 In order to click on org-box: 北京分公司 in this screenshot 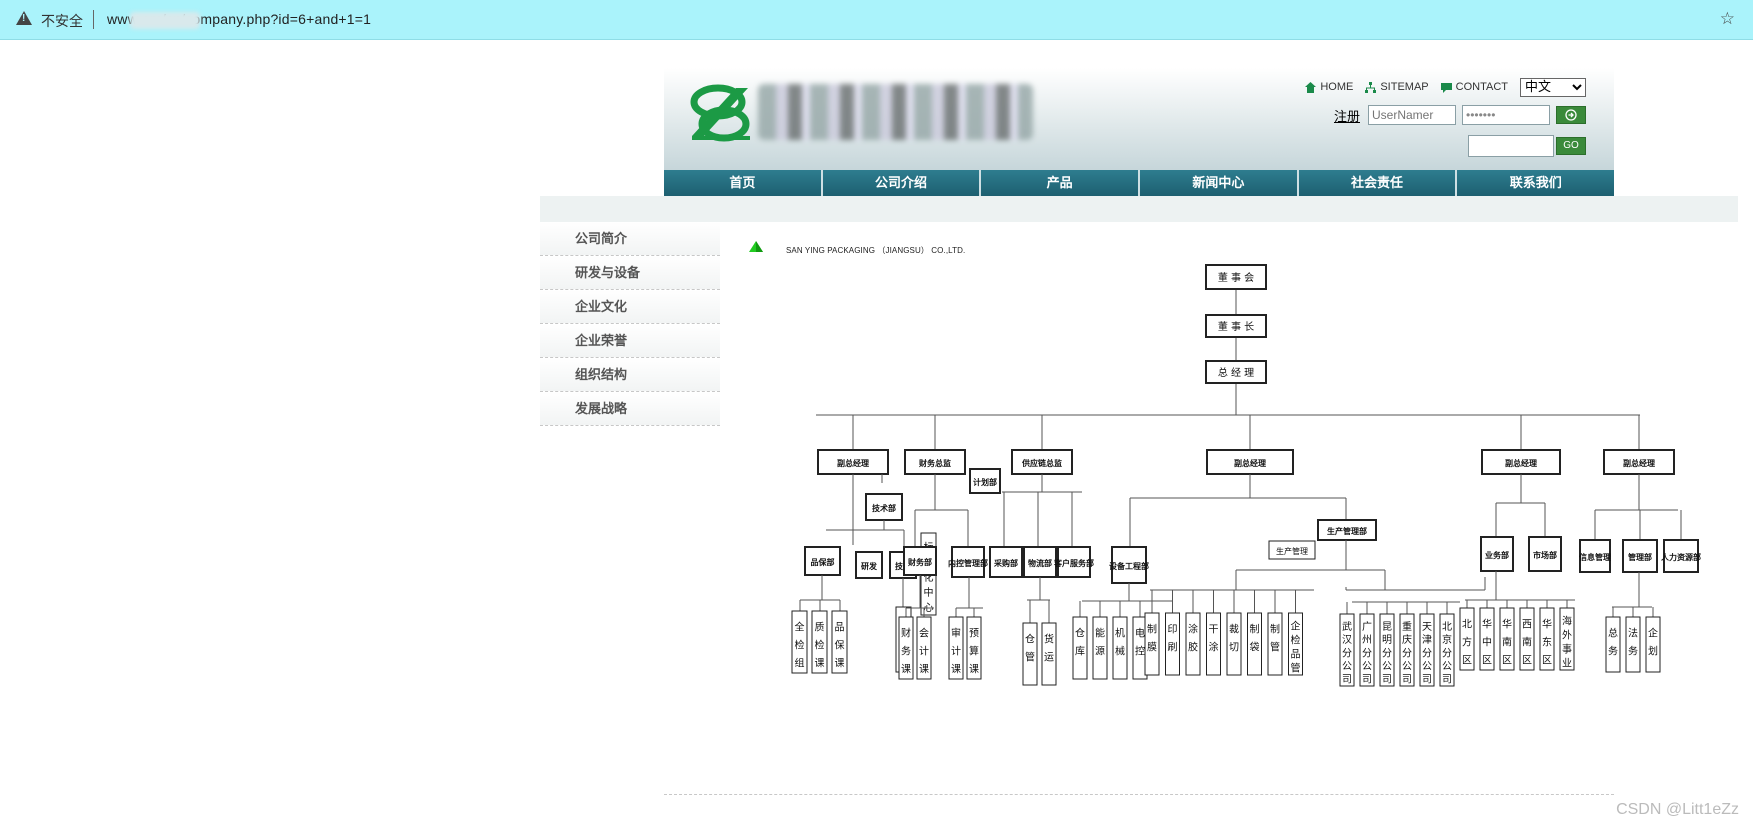, I will do `click(1447, 650)`.